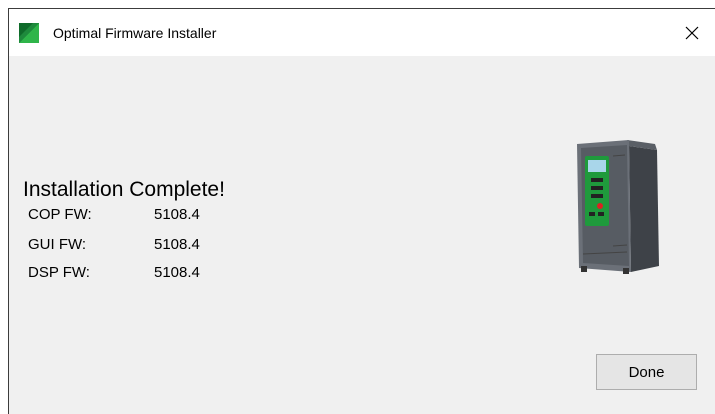 This screenshot has height=414, width=715. What do you see at coordinates (646, 372) in the screenshot?
I see `done-button: Done` at bounding box center [646, 372].